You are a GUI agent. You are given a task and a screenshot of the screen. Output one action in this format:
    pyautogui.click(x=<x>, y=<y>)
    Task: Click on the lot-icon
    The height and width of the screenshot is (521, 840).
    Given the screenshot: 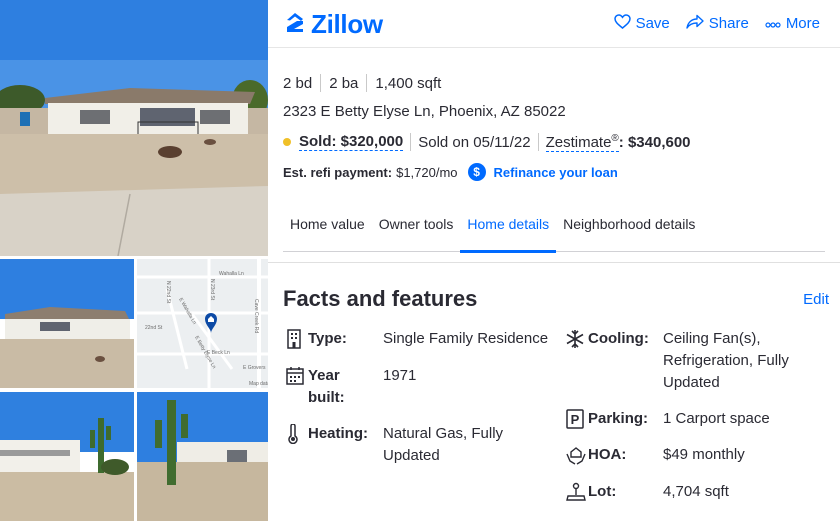 What is the action you would take?
    pyautogui.click(x=576, y=492)
    